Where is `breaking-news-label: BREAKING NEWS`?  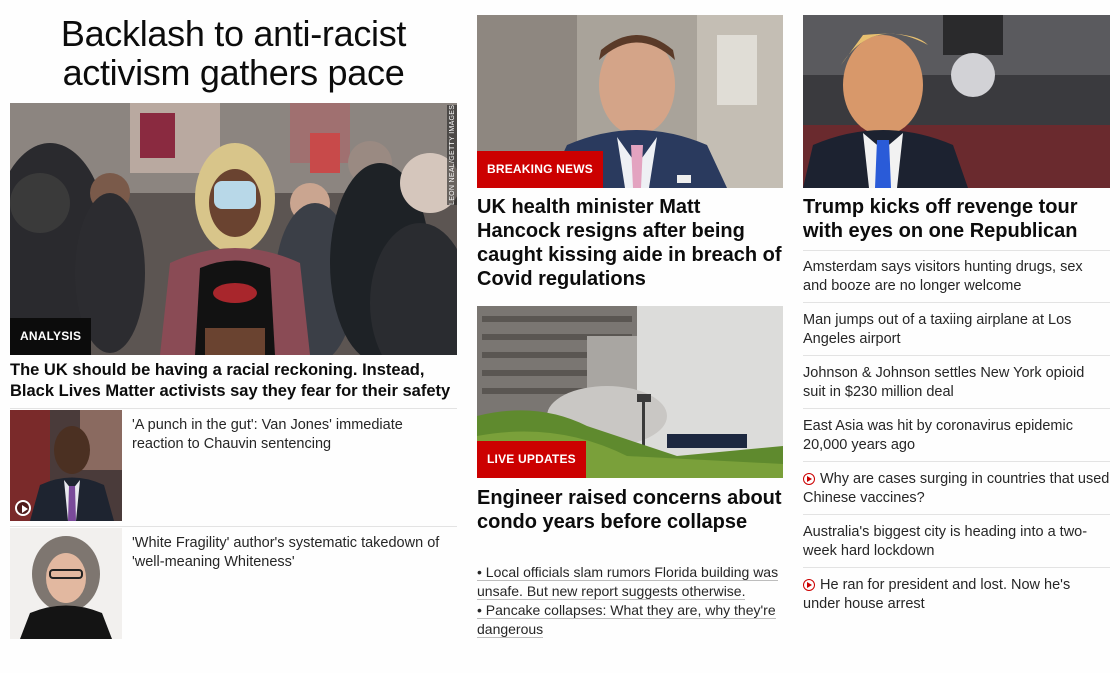
breaking-news-label: BREAKING NEWS is located at coordinates (540, 169).